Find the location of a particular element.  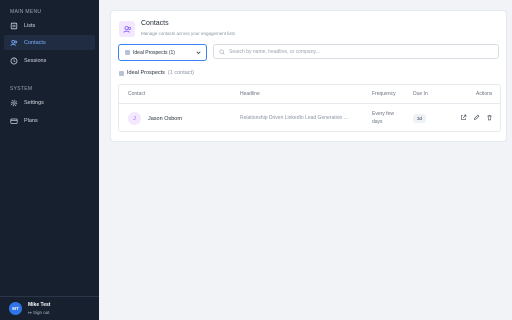

search-box is located at coordinates (356, 51).